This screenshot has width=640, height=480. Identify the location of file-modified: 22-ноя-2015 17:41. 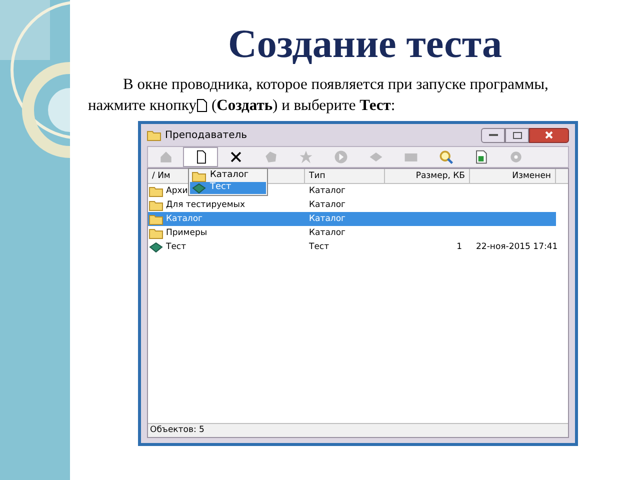
(517, 247).